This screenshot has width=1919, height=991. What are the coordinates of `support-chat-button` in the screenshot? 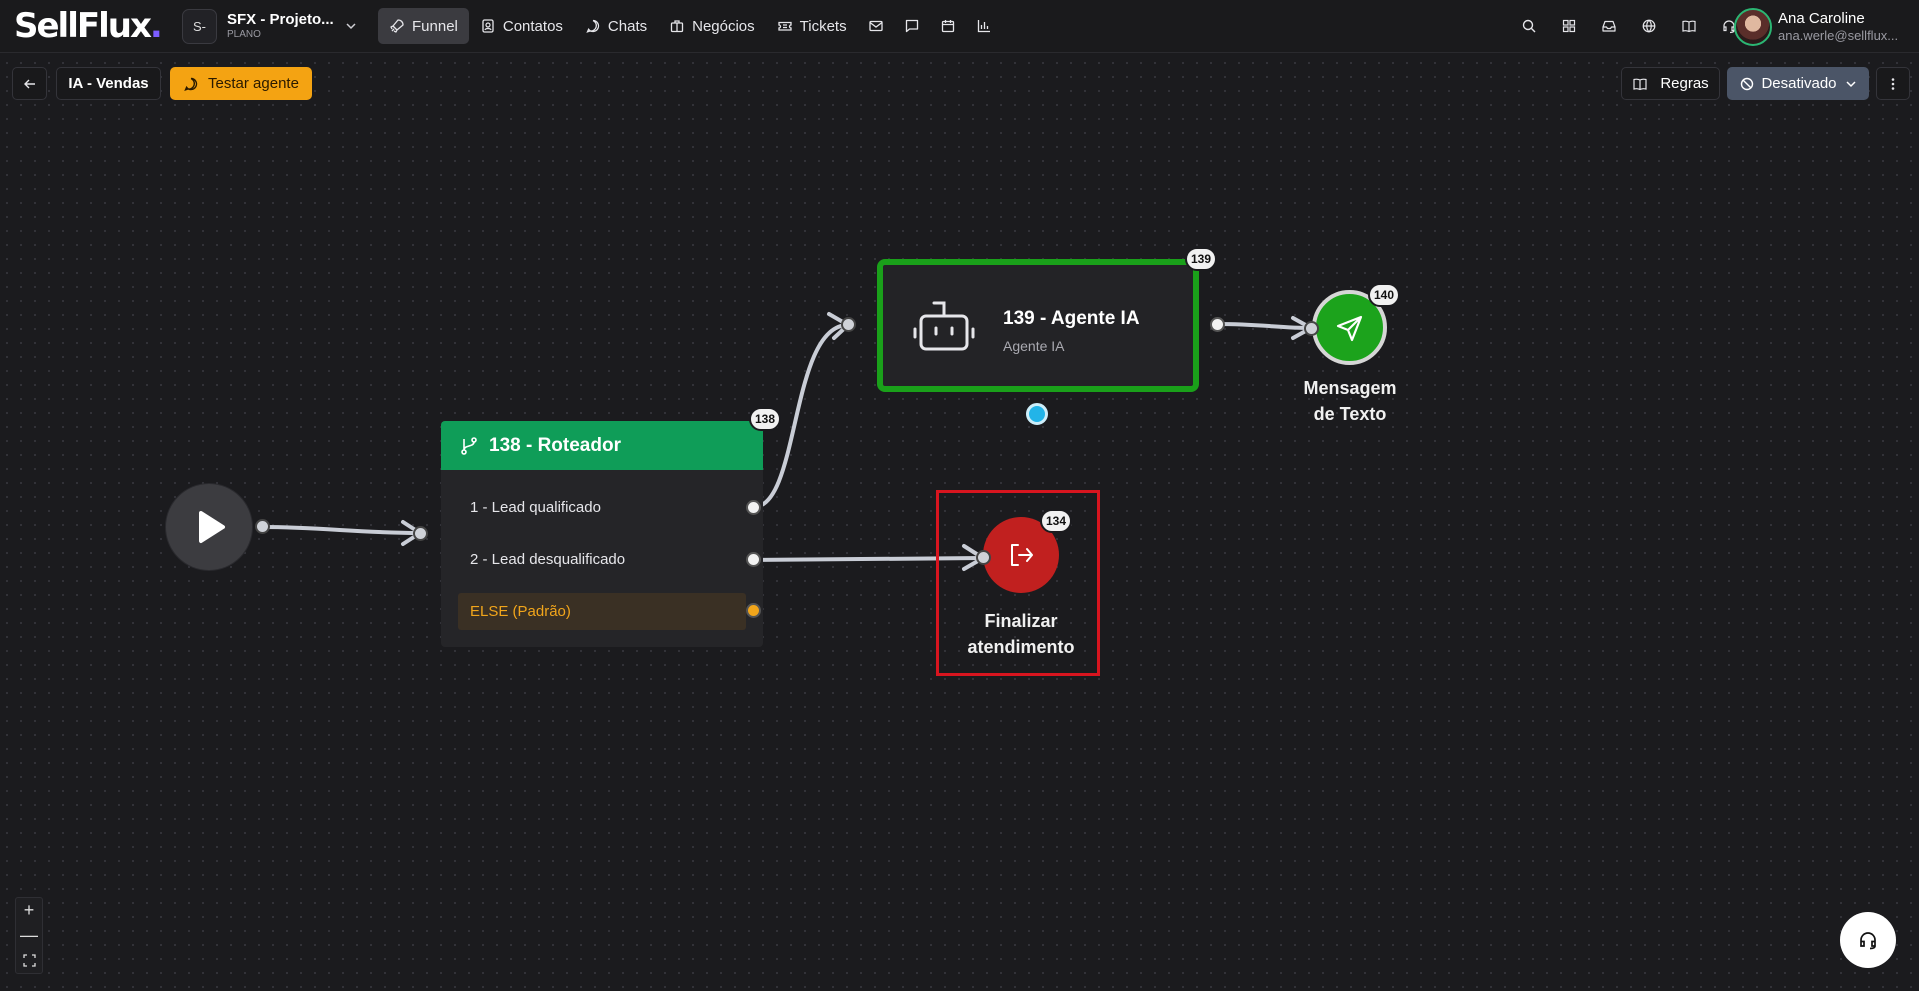 It's located at (1868, 940).